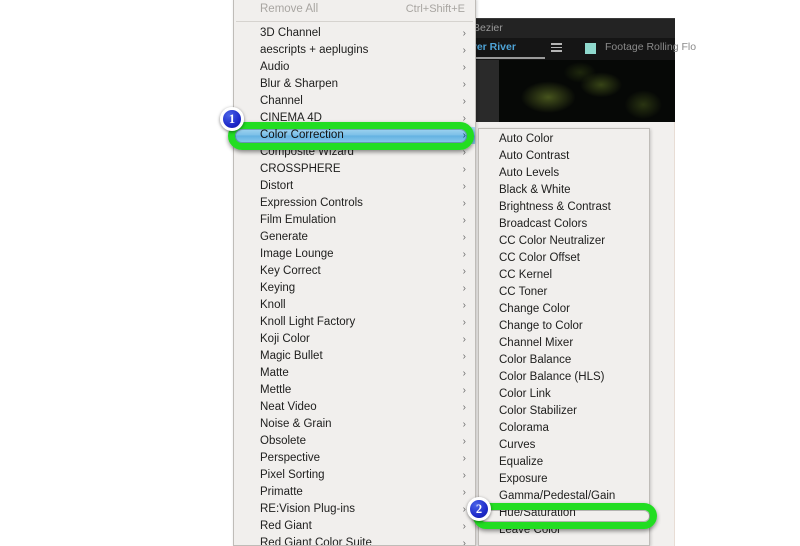 This screenshot has width=800, height=546. What do you see at coordinates (283, 441) in the screenshot?
I see `menu-item-label: Obsolete` at bounding box center [283, 441].